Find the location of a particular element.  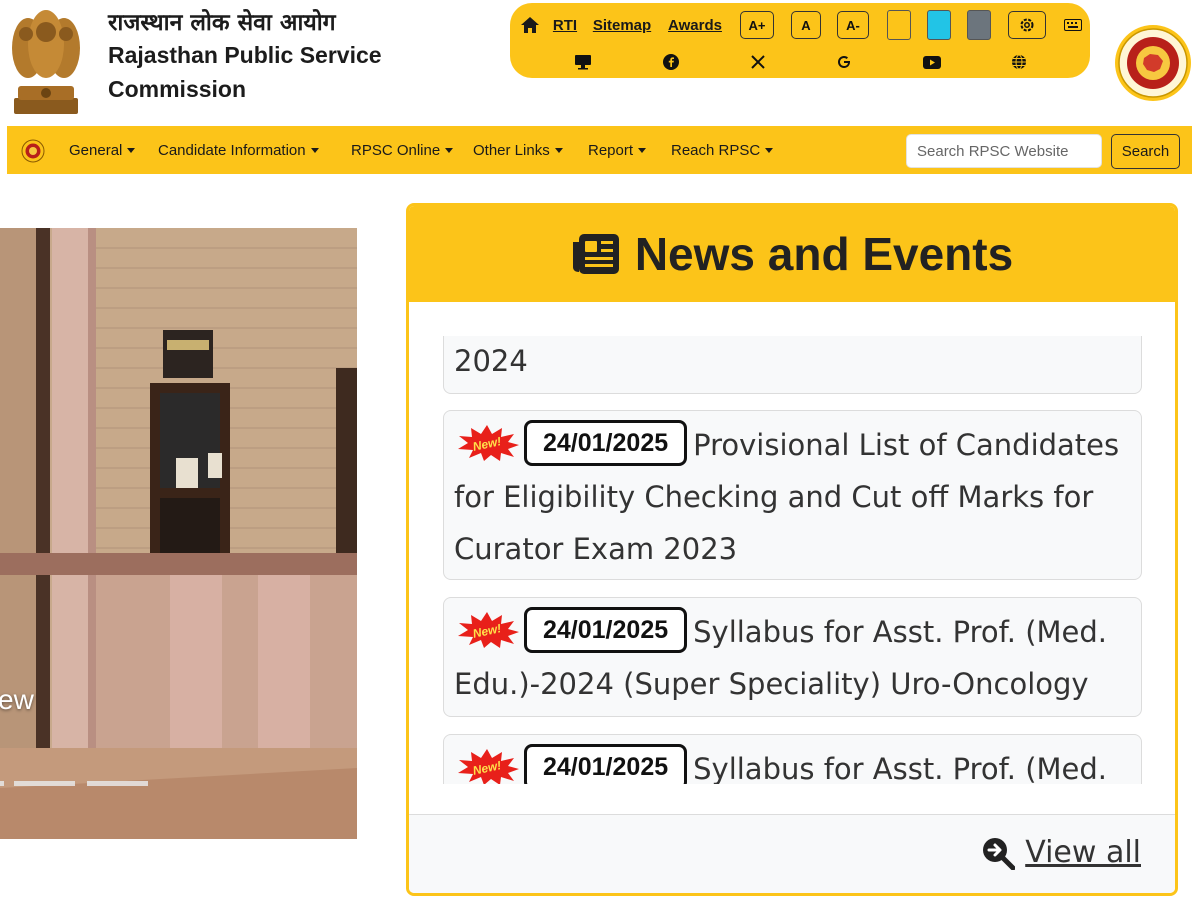

x-icon is located at coordinates (758, 62).